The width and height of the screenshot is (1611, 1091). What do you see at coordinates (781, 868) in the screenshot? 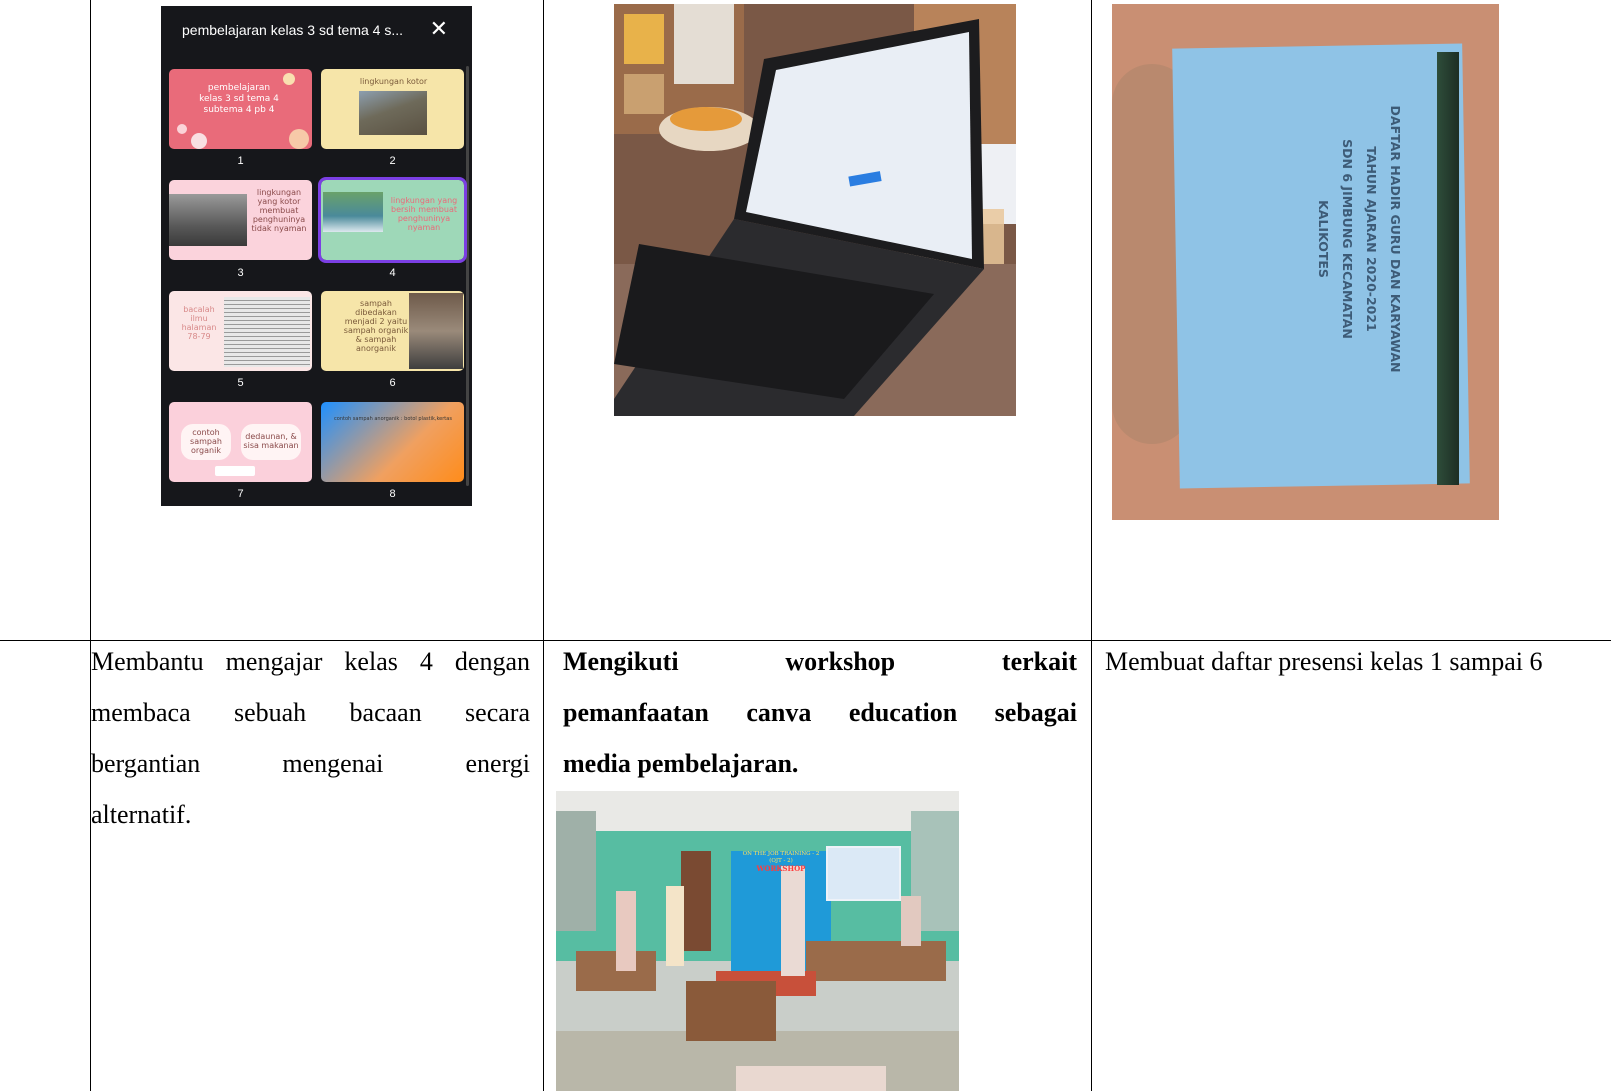
I see `banner-line-3: WORKSHOP` at bounding box center [781, 868].